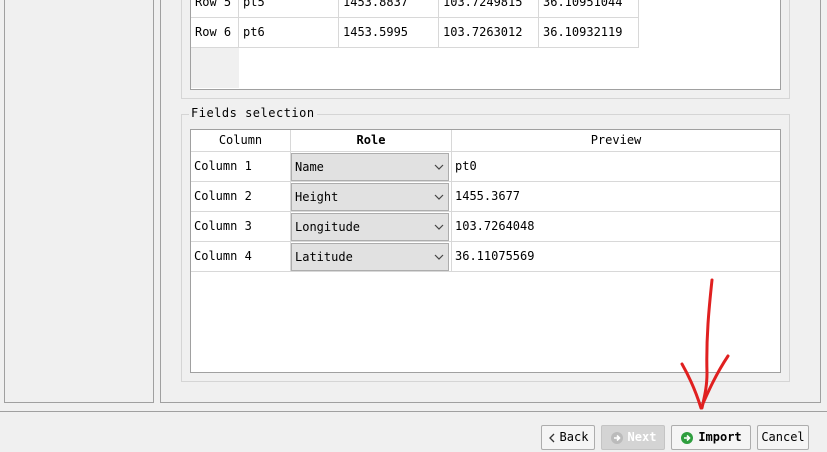 This screenshot has width=827, height=452. What do you see at coordinates (389, 33) in the screenshot?
I see `table-cell: 1453.5995` at bounding box center [389, 33].